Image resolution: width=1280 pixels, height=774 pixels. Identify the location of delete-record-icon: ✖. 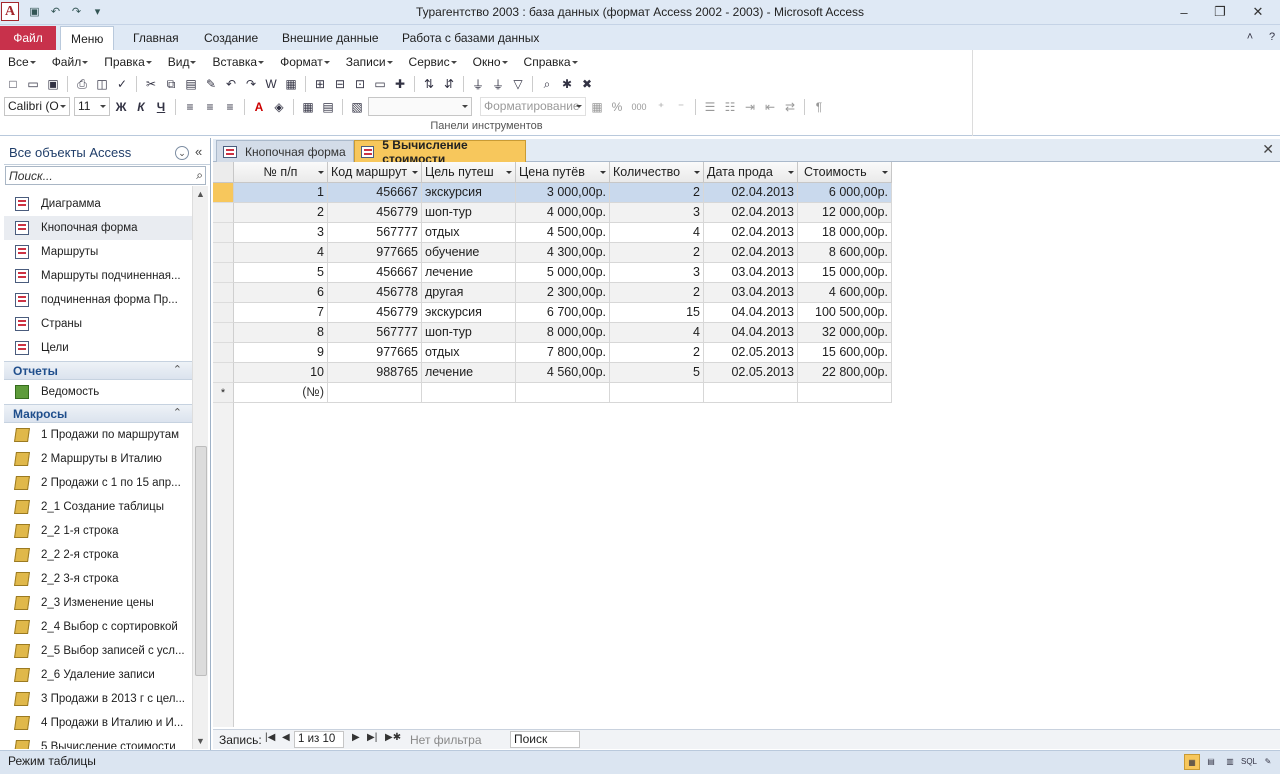
(587, 84).